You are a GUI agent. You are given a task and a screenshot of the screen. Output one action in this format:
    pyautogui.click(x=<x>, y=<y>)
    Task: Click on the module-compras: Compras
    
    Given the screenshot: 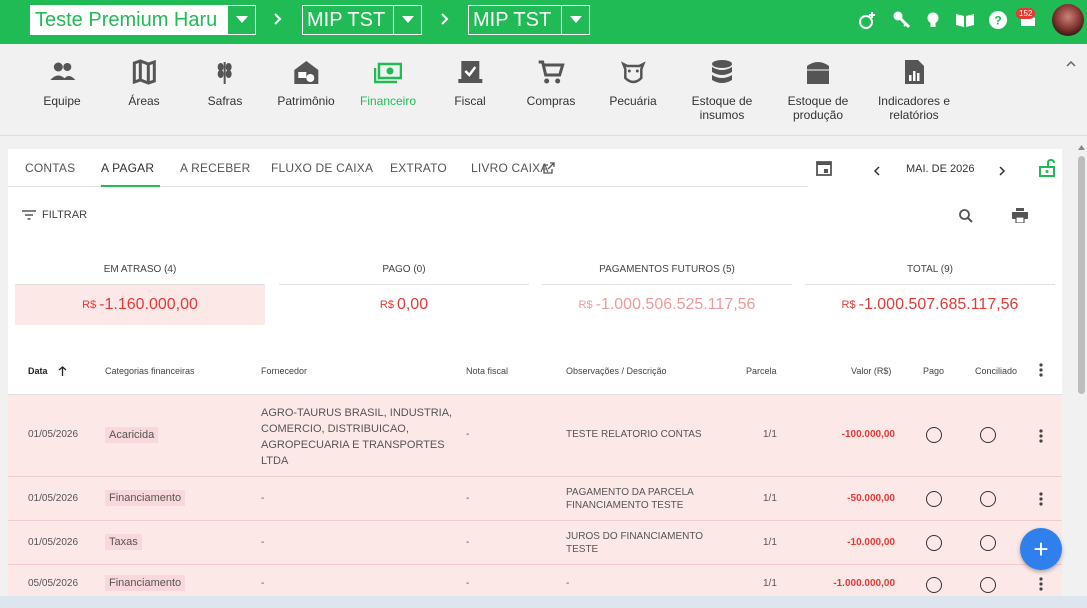 What is the action you would take?
    pyautogui.click(x=551, y=83)
    